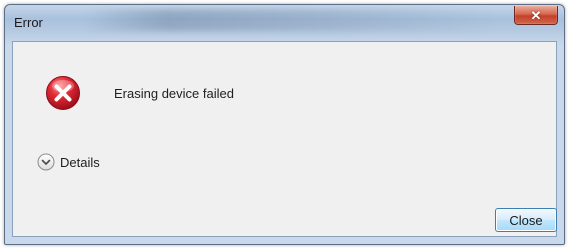 The height and width of the screenshot is (249, 569). What do you see at coordinates (46, 162) in the screenshot?
I see `chevron-down-icon` at bounding box center [46, 162].